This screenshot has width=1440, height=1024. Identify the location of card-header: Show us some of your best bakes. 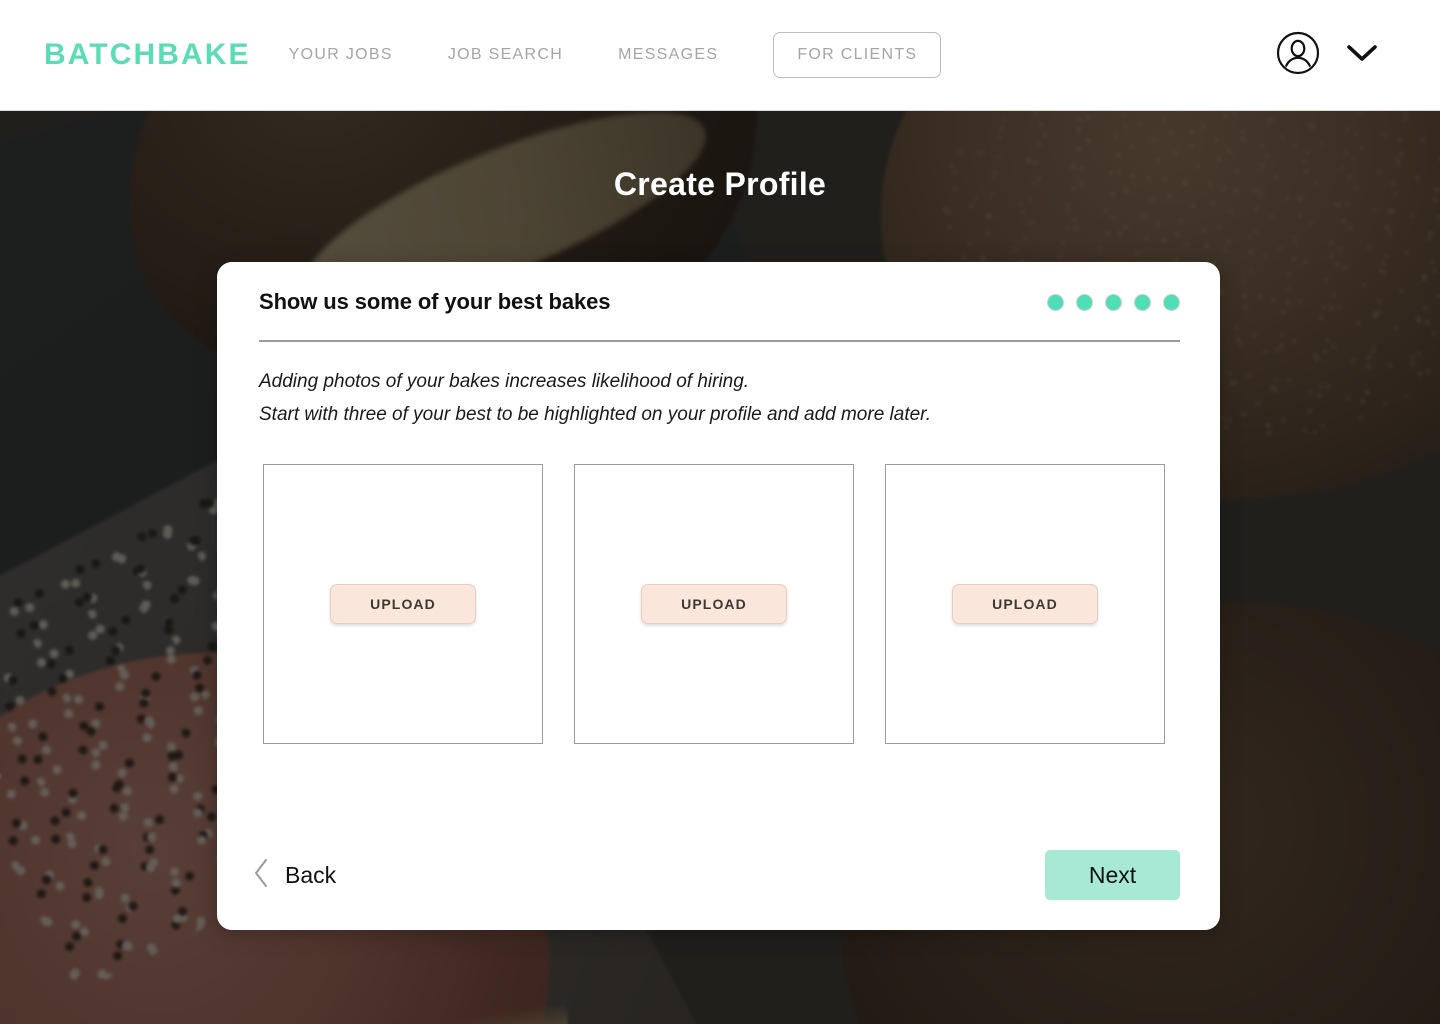
(719, 302).